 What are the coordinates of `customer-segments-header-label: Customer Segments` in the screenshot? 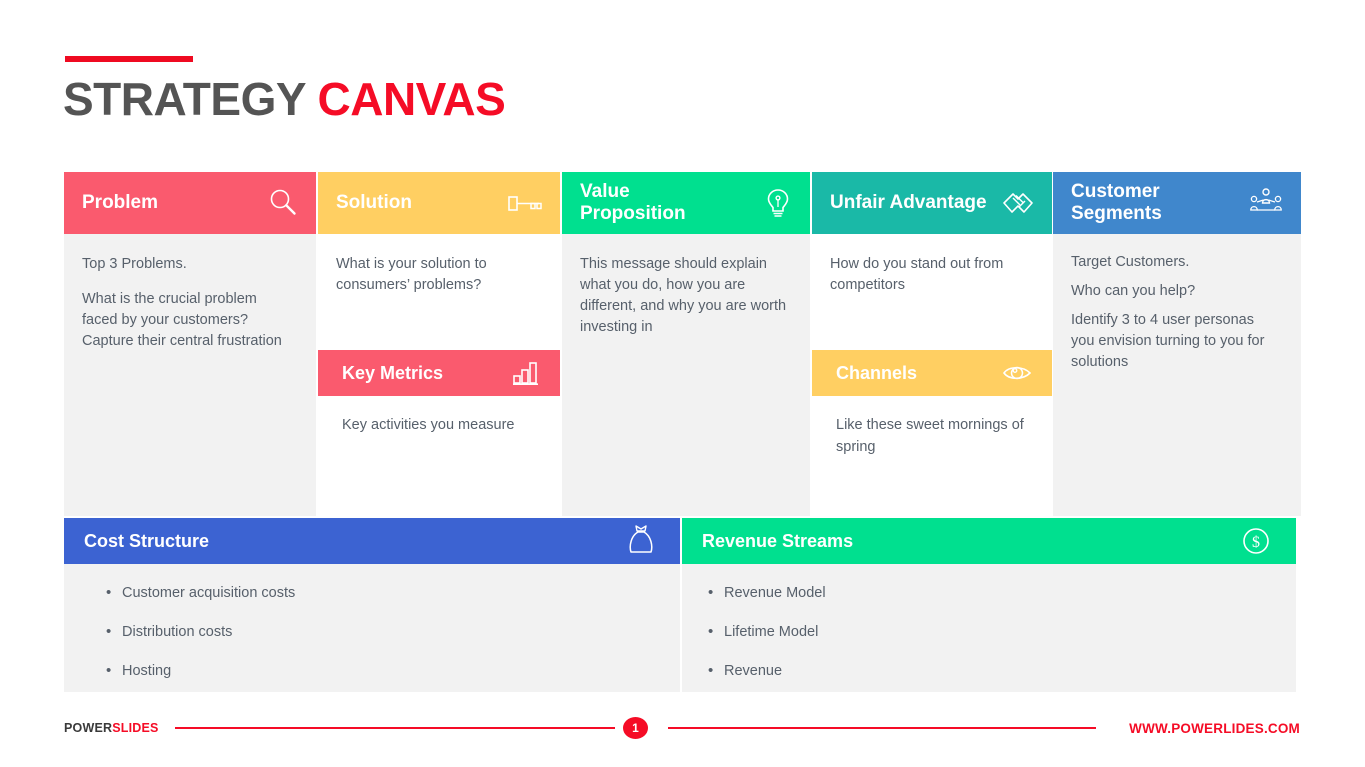 It's located at (1116, 202).